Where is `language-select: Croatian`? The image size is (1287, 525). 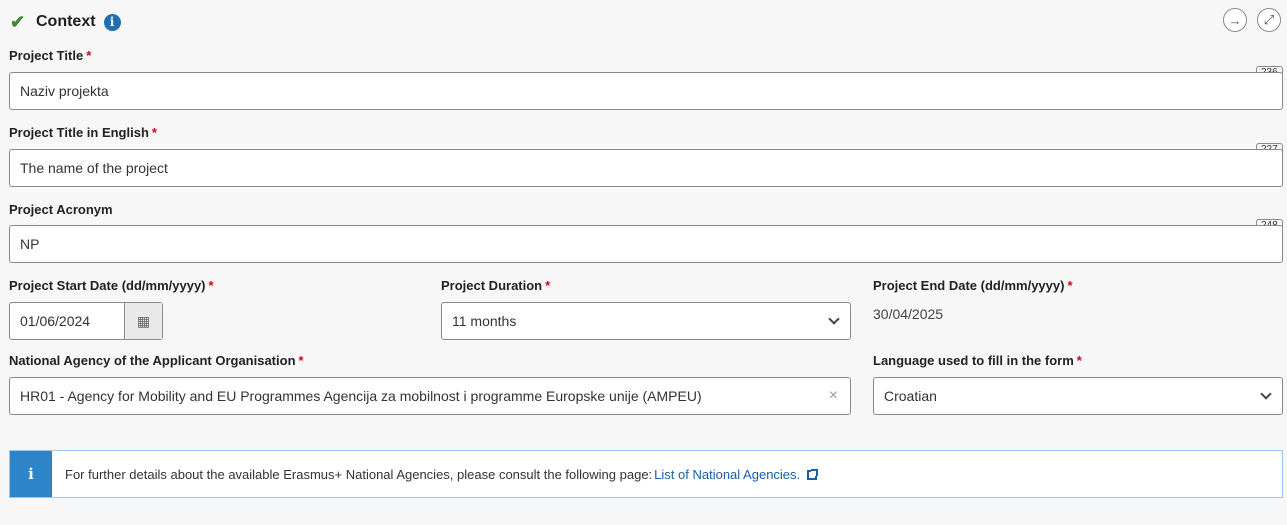 language-select: Croatian is located at coordinates (1078, 396).